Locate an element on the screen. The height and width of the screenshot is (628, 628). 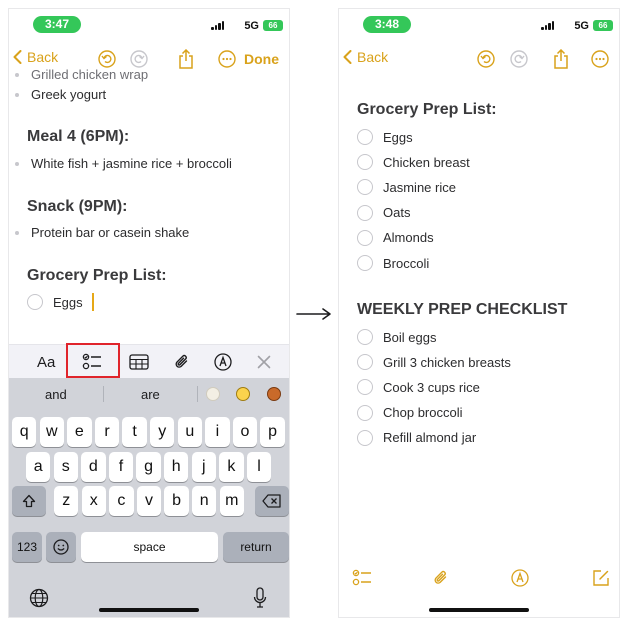
key-x: x is located at coordinates (93, 501).